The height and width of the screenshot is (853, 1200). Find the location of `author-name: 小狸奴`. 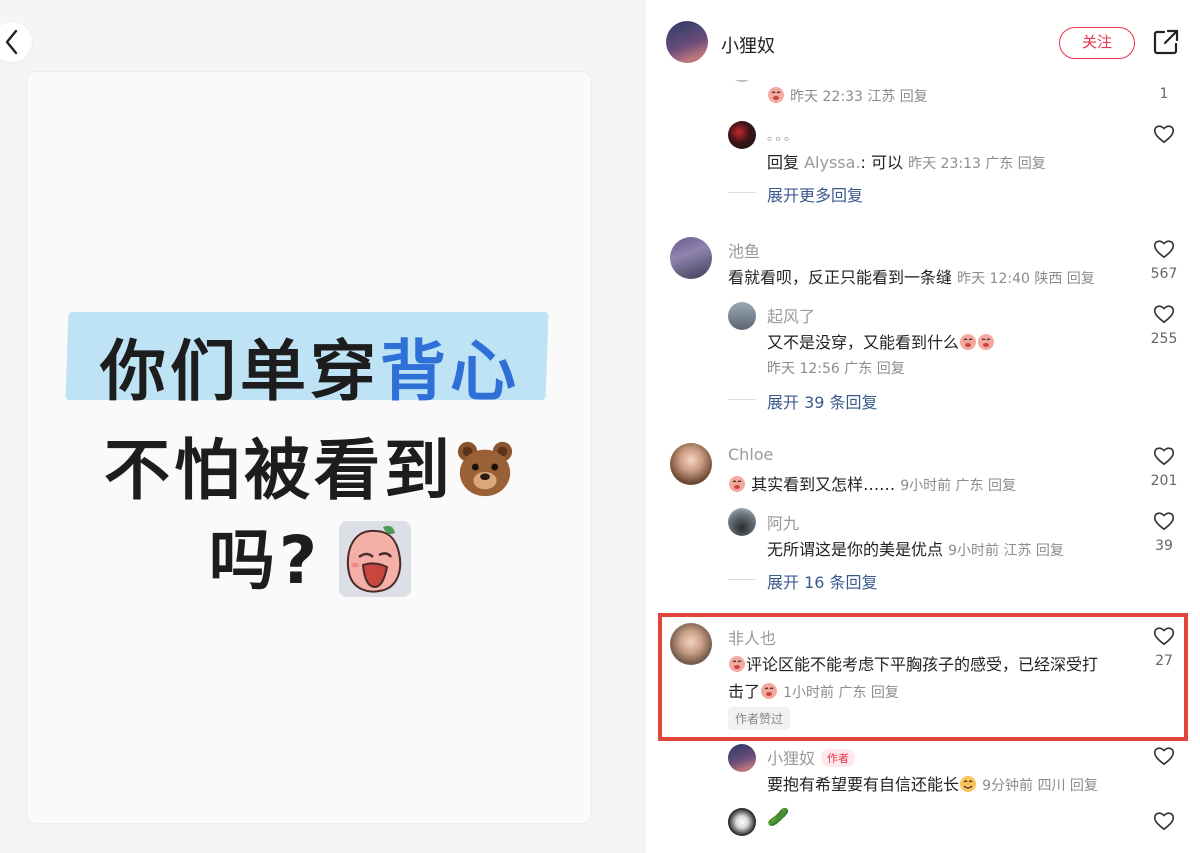

author-name: 小狸奴 is located at coordinates (748, 45).